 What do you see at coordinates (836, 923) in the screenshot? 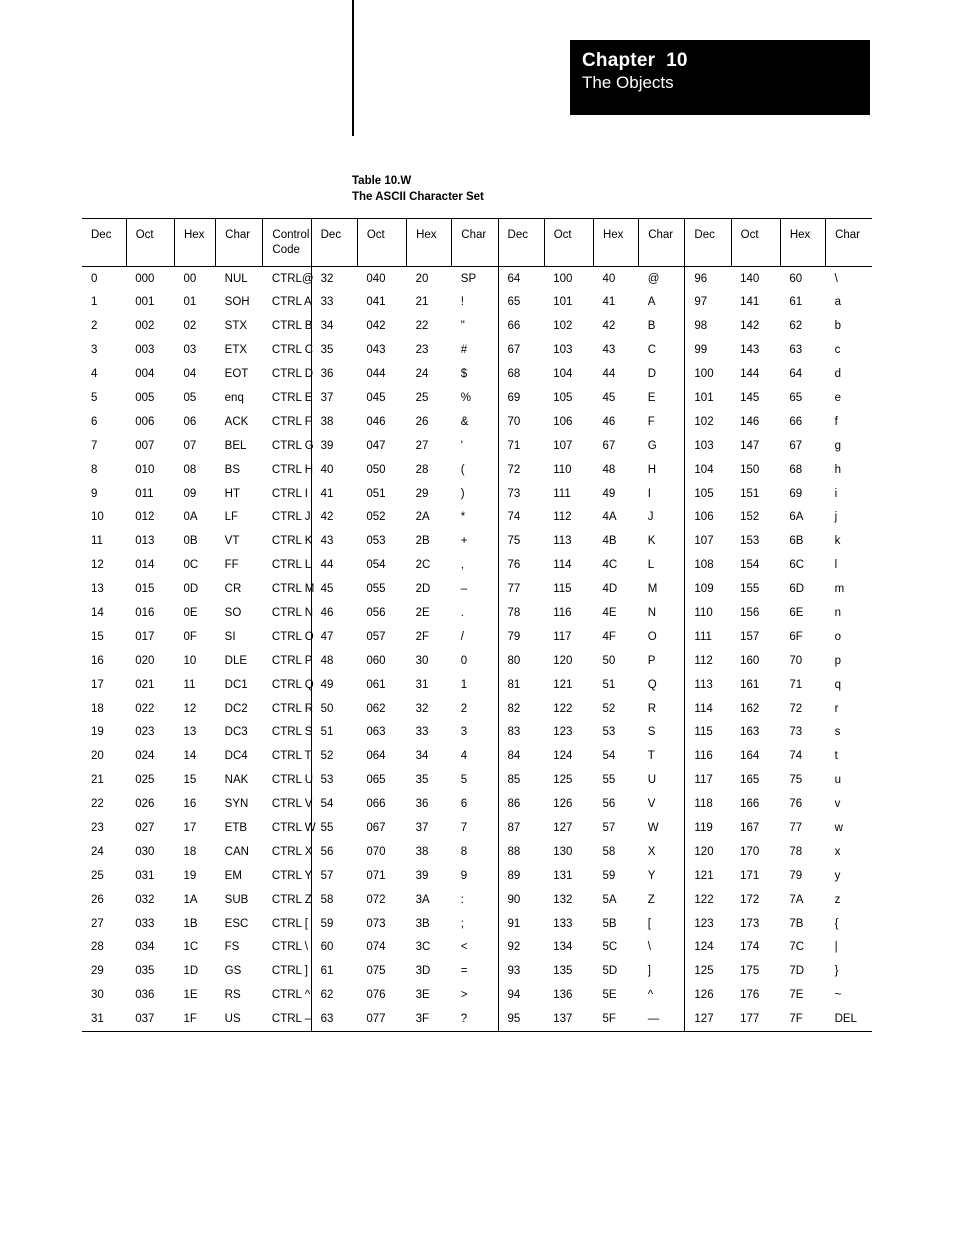
I see `cell-char-b4: {` at bounding box center [836, 923].